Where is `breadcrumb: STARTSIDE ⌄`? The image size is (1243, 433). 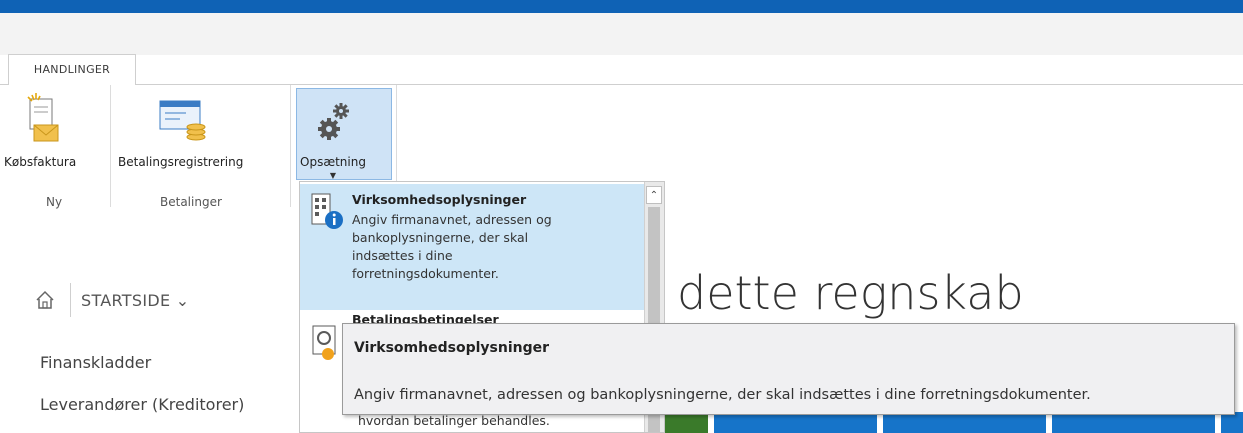 breadcrumb: STARTSIDE ⌄ is located at coordinates (111, 300).